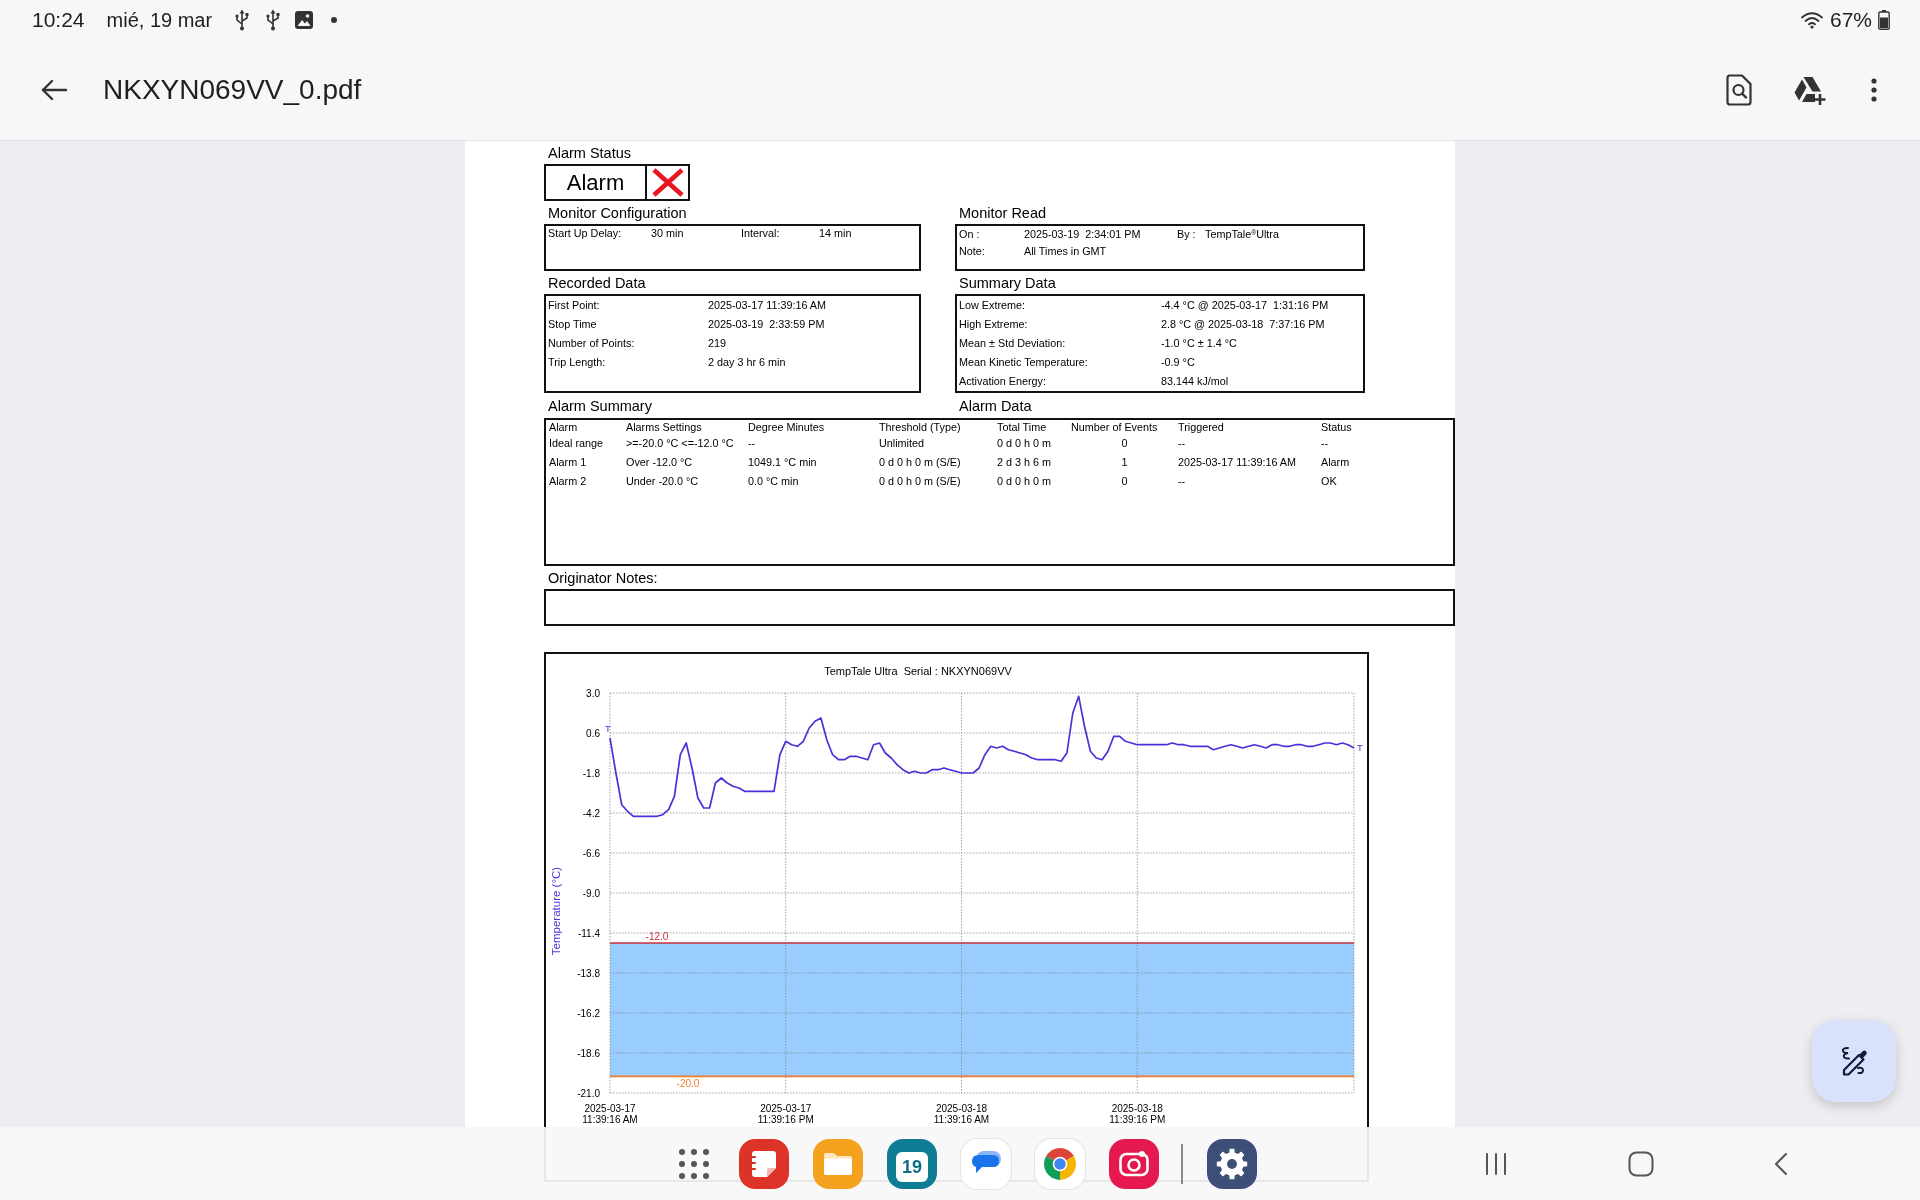 The height and width of the screenshot is (1200, 1920). Describe the element at coordinates (591, 343) in the screenshot. I see `field-label: Number of Points:` at that location.